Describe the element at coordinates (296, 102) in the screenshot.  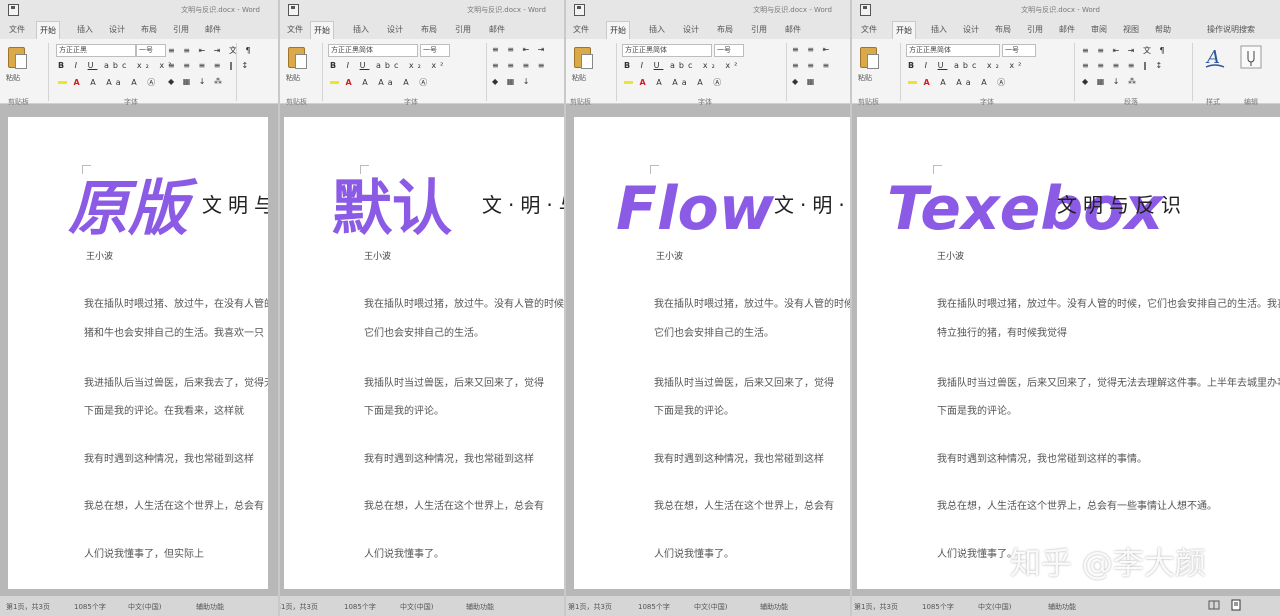
I see `group-clipboard: 剪贴板` at that location.